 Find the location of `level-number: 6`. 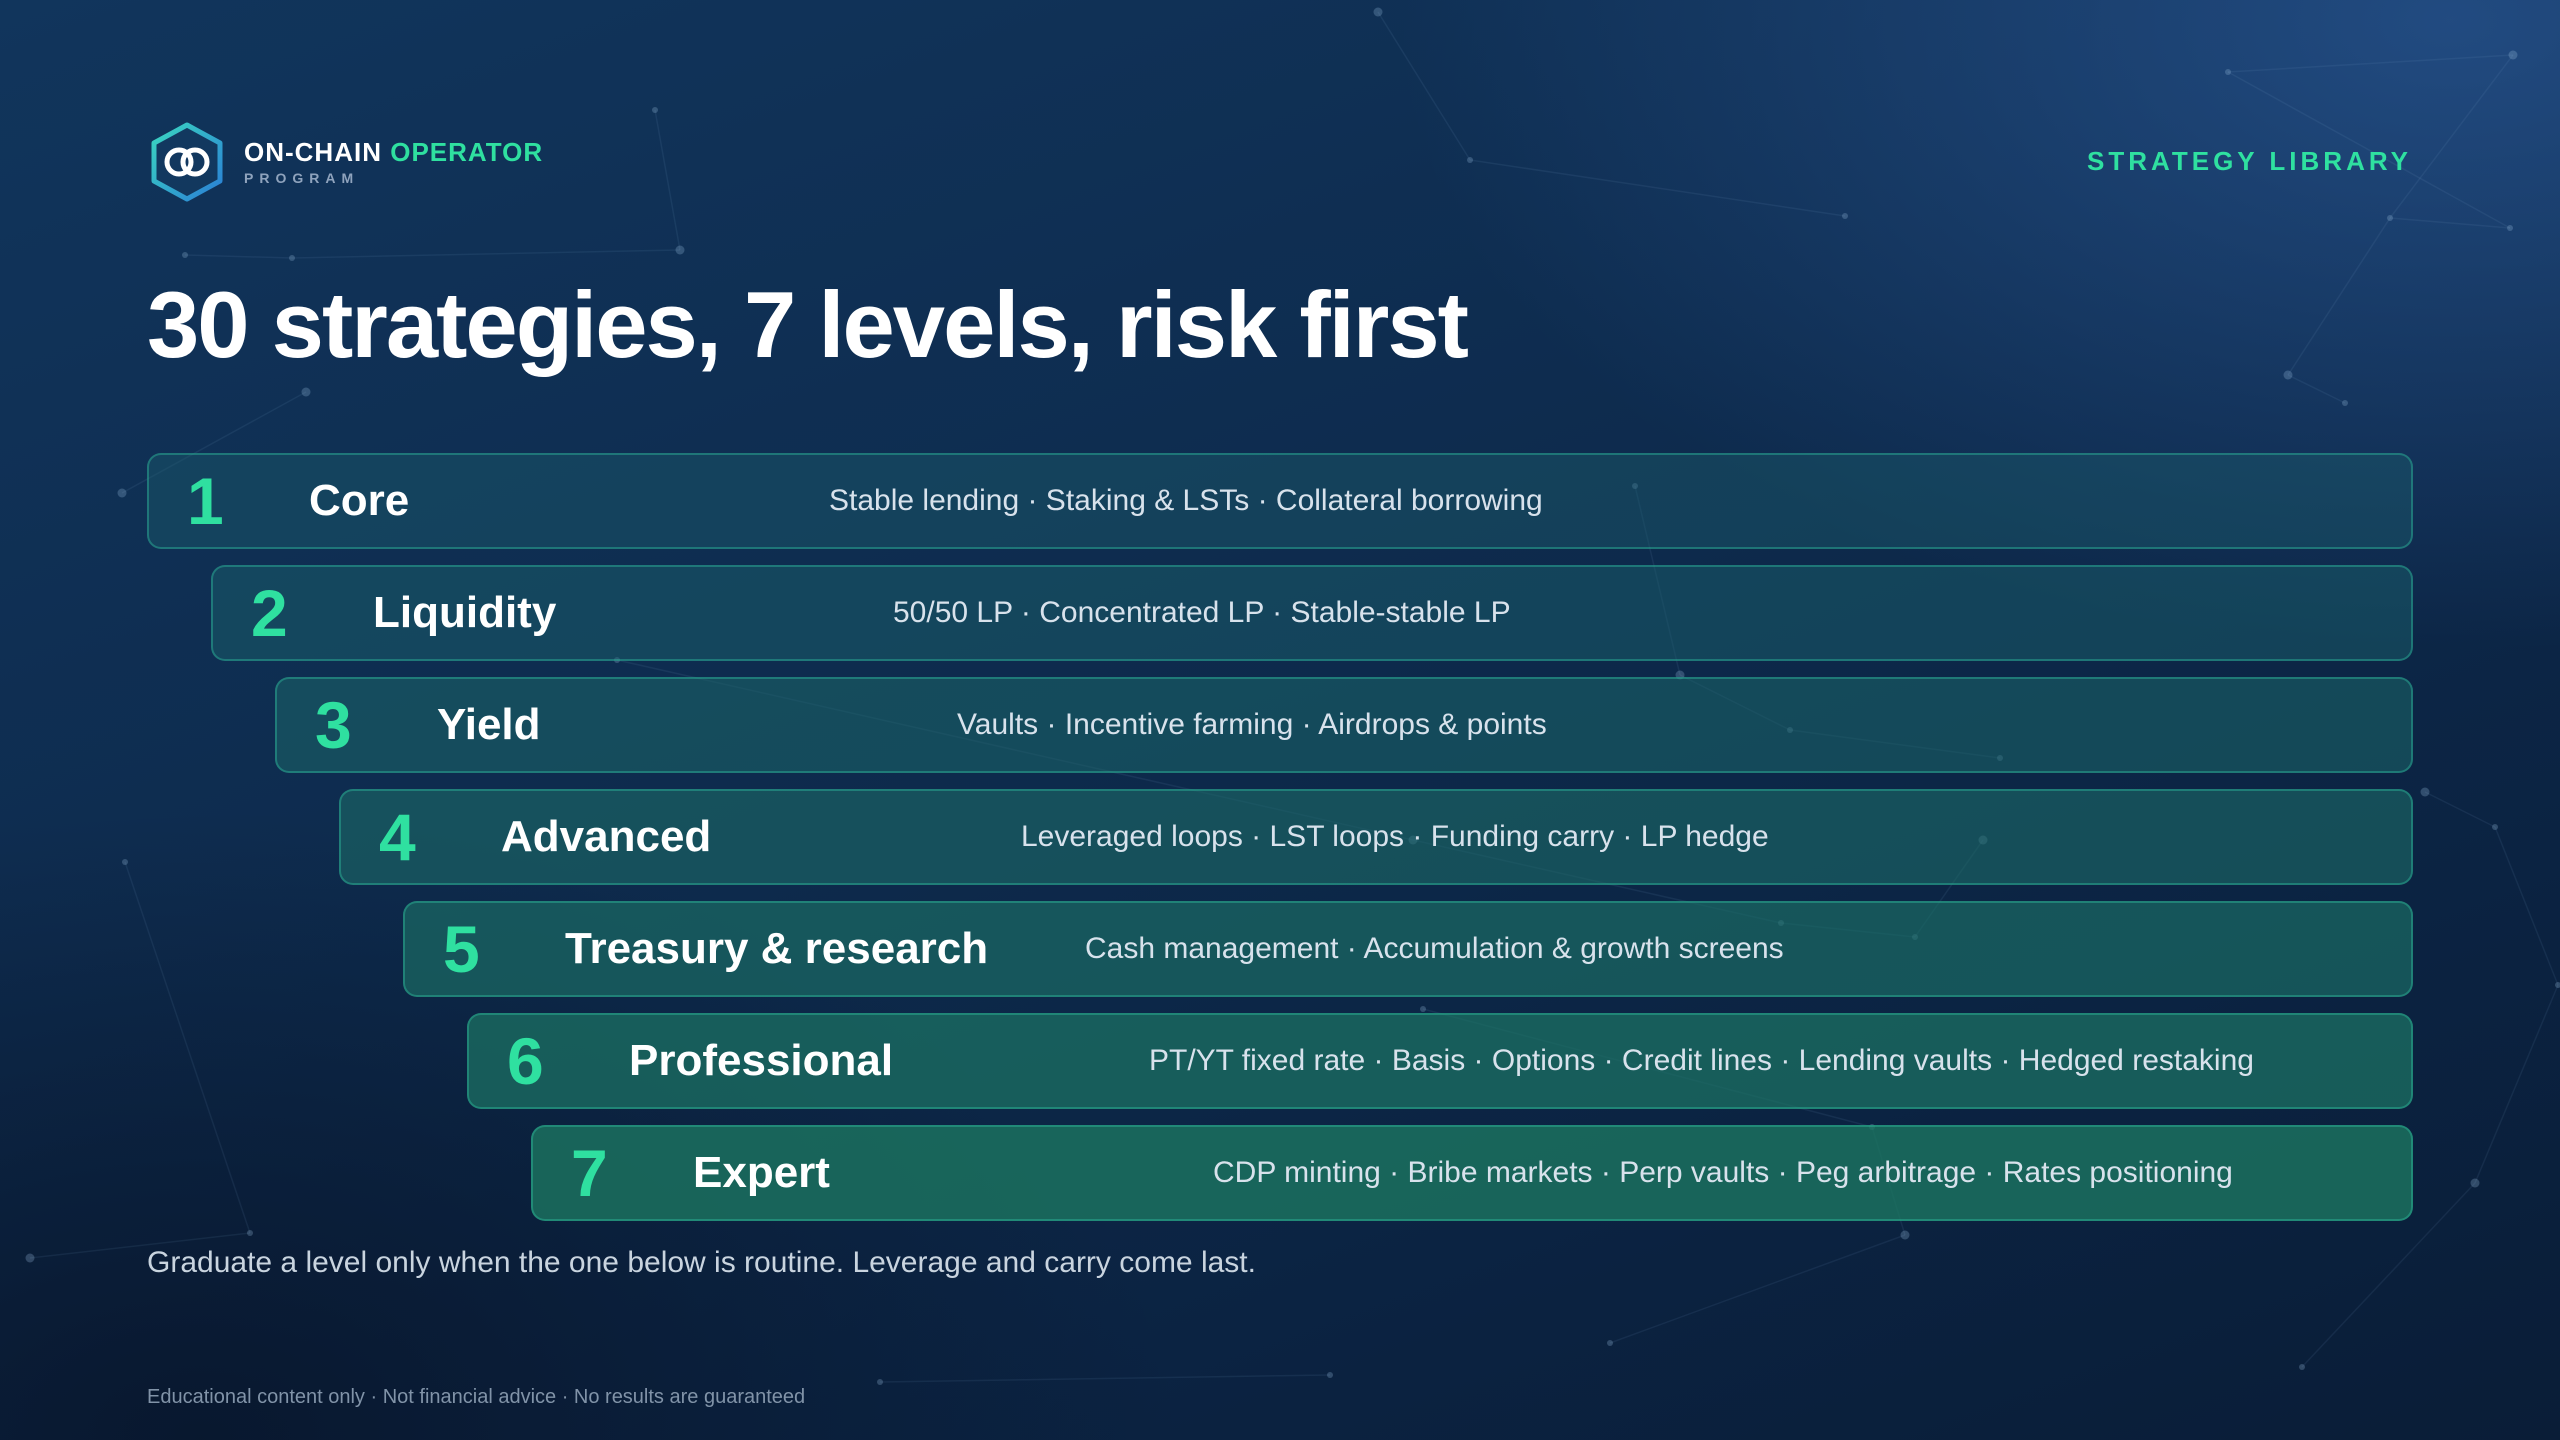

level-number: 6 is located at coordinates (525, 1061).